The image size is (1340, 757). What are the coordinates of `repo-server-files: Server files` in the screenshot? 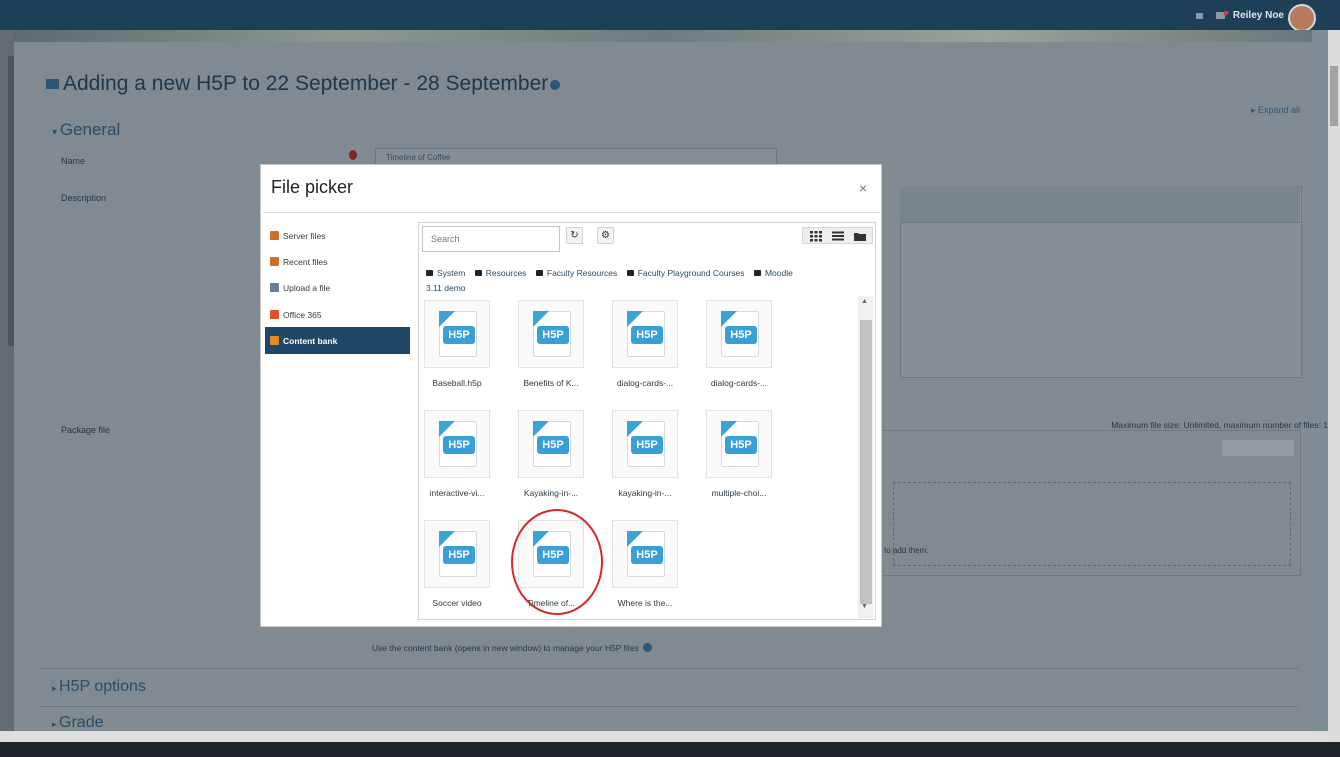 It's located at (298, 236).